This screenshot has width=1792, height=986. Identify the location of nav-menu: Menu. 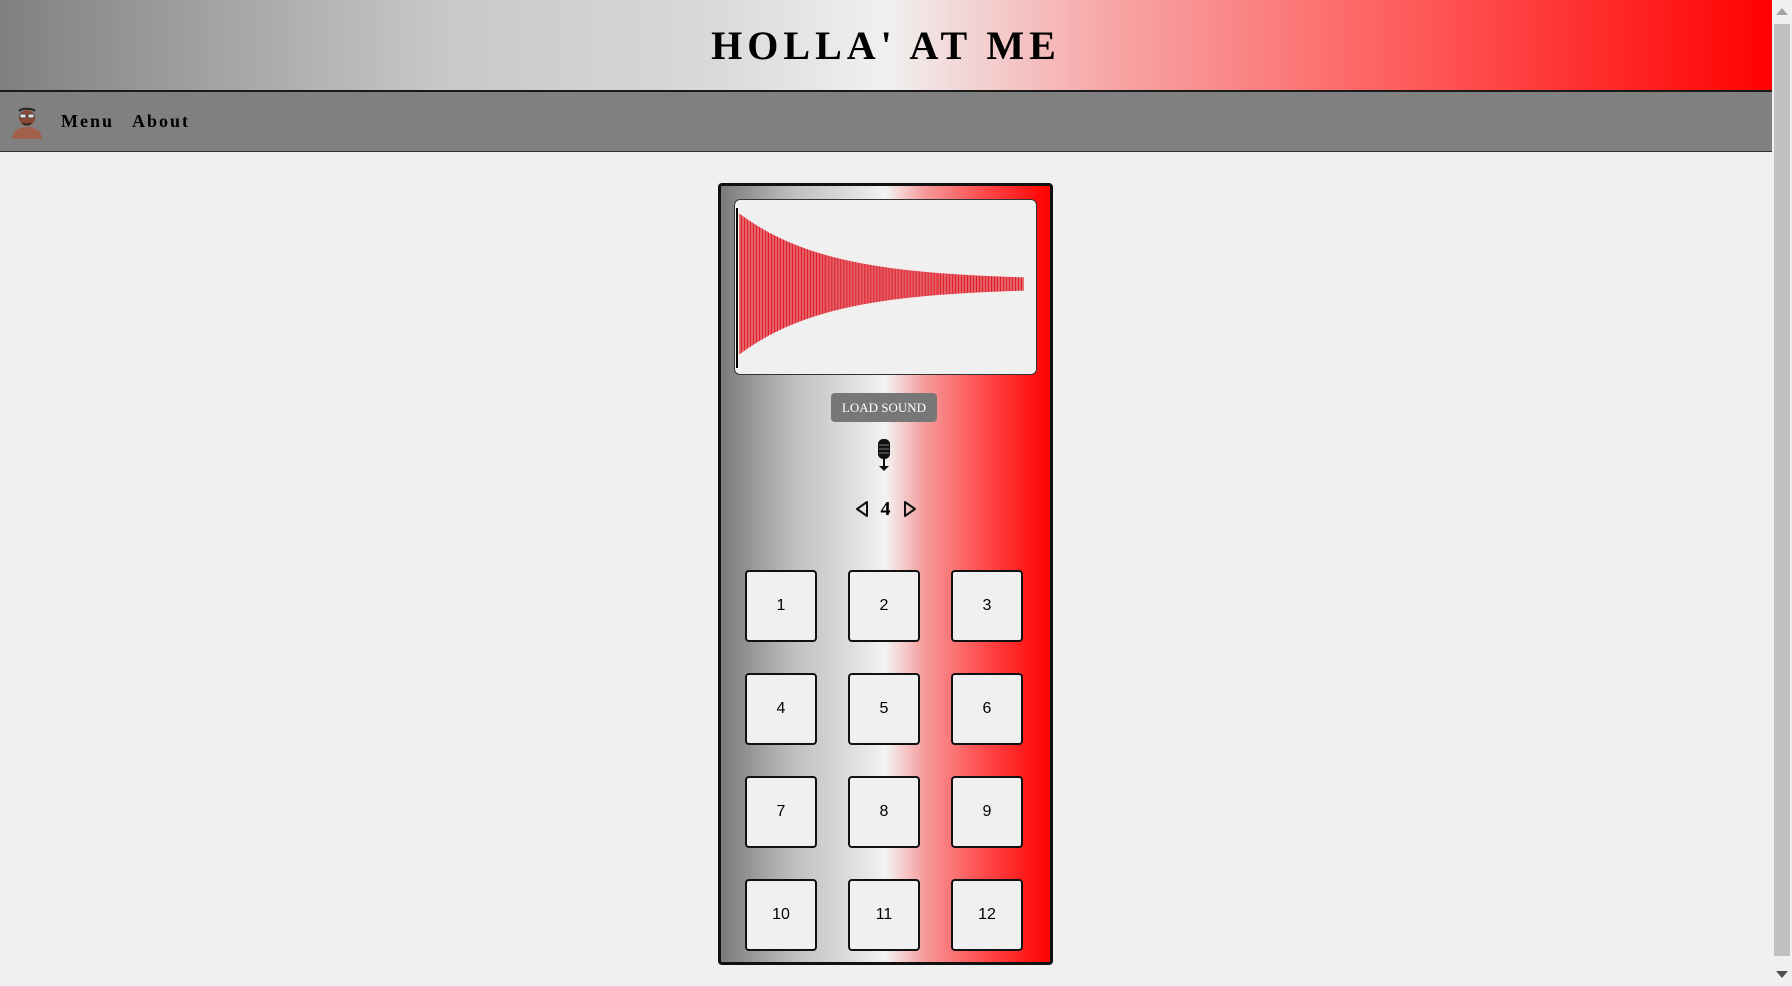
(87, 121).